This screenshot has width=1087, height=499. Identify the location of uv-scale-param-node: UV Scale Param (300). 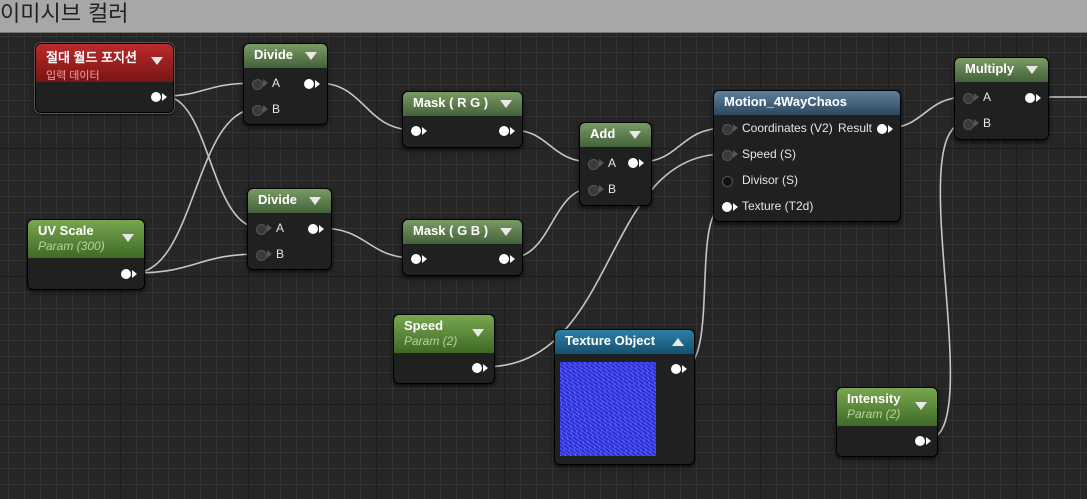
(86, 254).